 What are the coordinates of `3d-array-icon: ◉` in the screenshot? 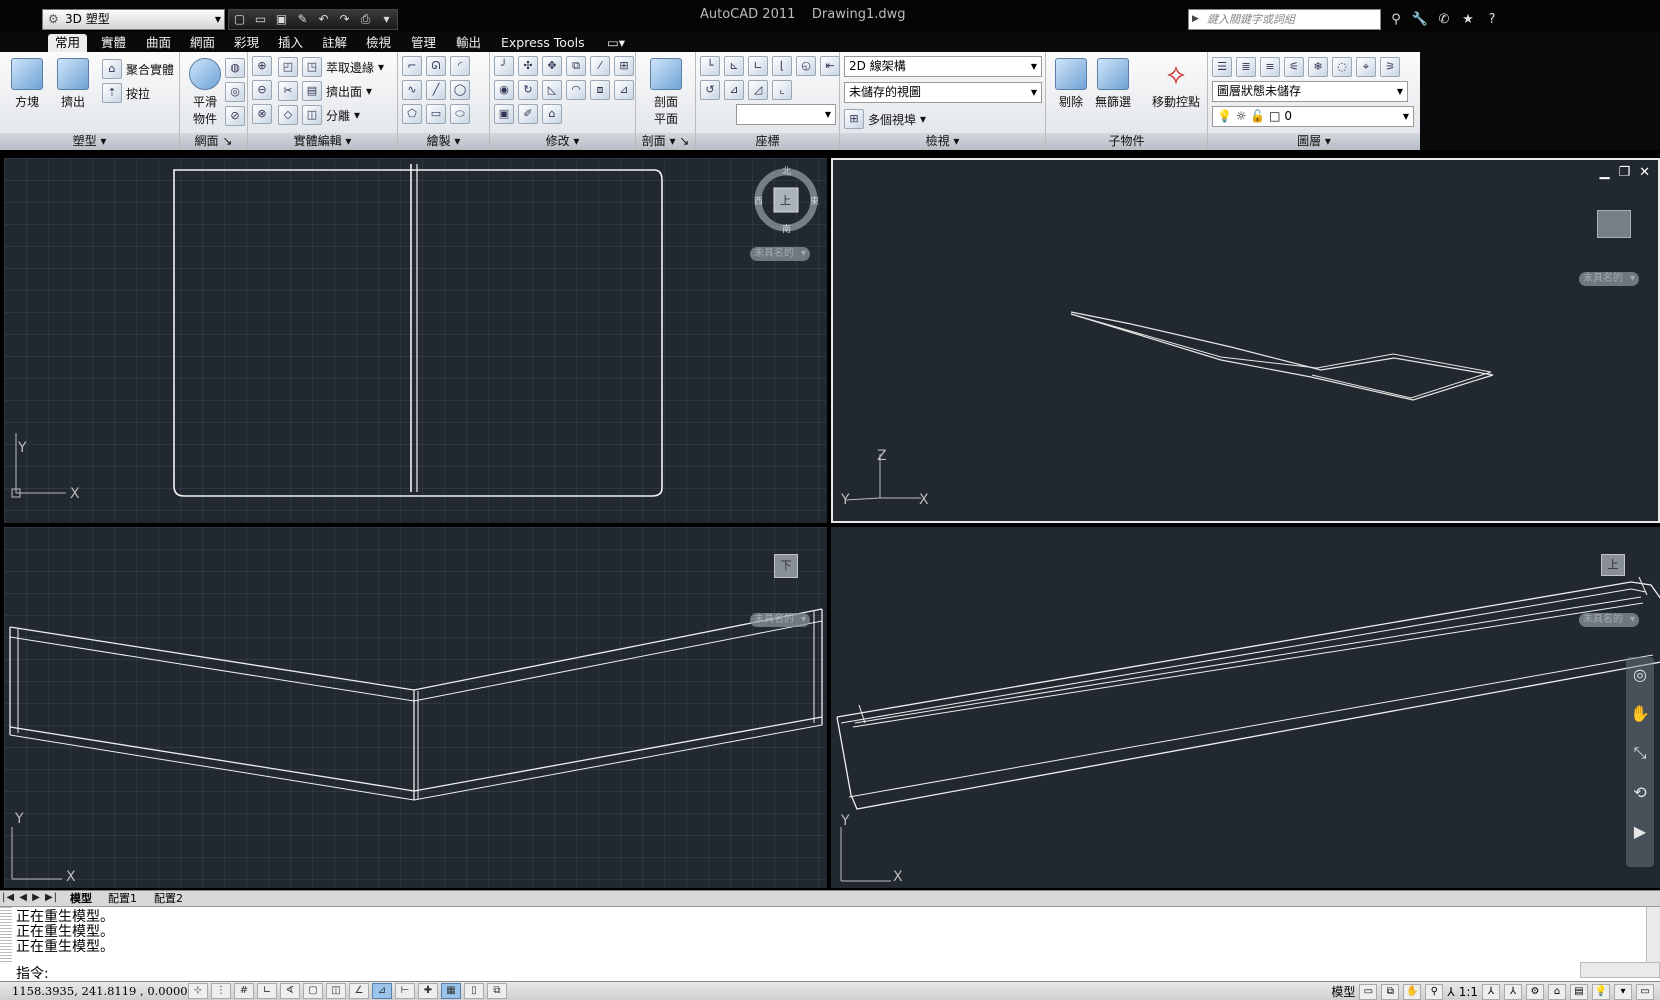 It's located at (504, 90).